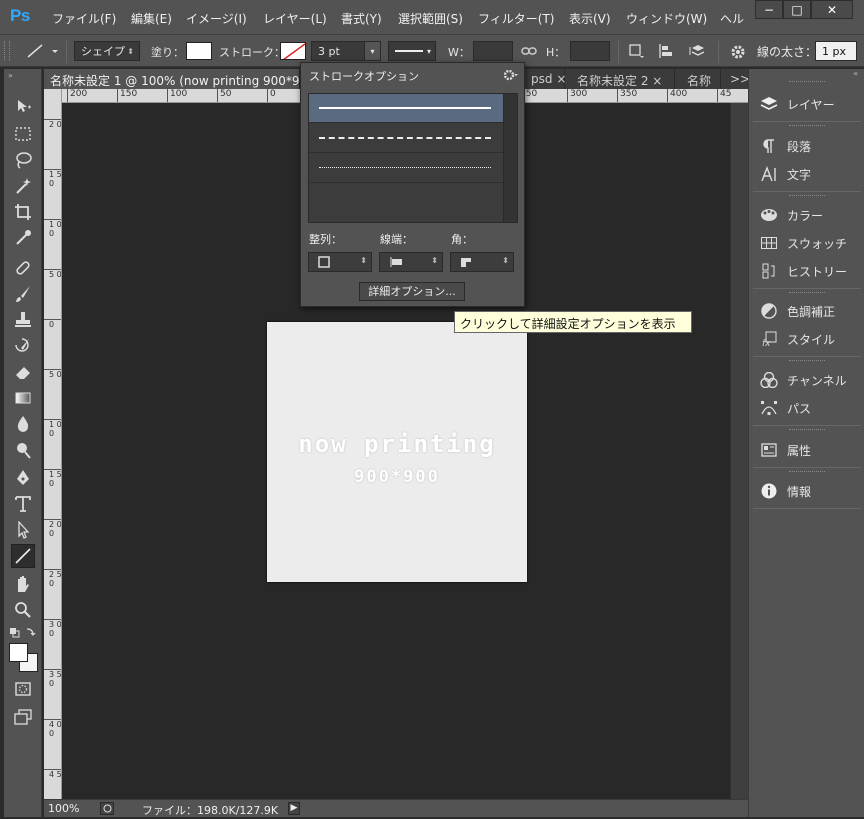 The image size is (864, 819). I want to click on tab-document-3: 名称, so click(701, 79).